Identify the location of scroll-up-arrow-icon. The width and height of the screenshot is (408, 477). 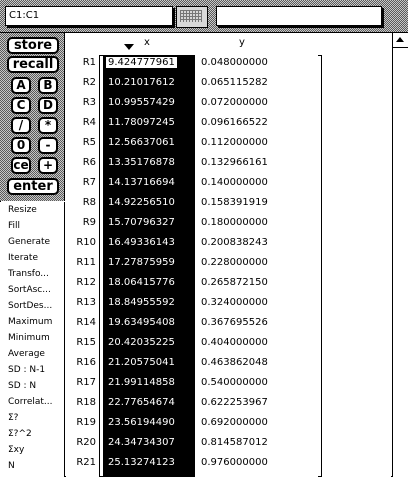
(400, 40).